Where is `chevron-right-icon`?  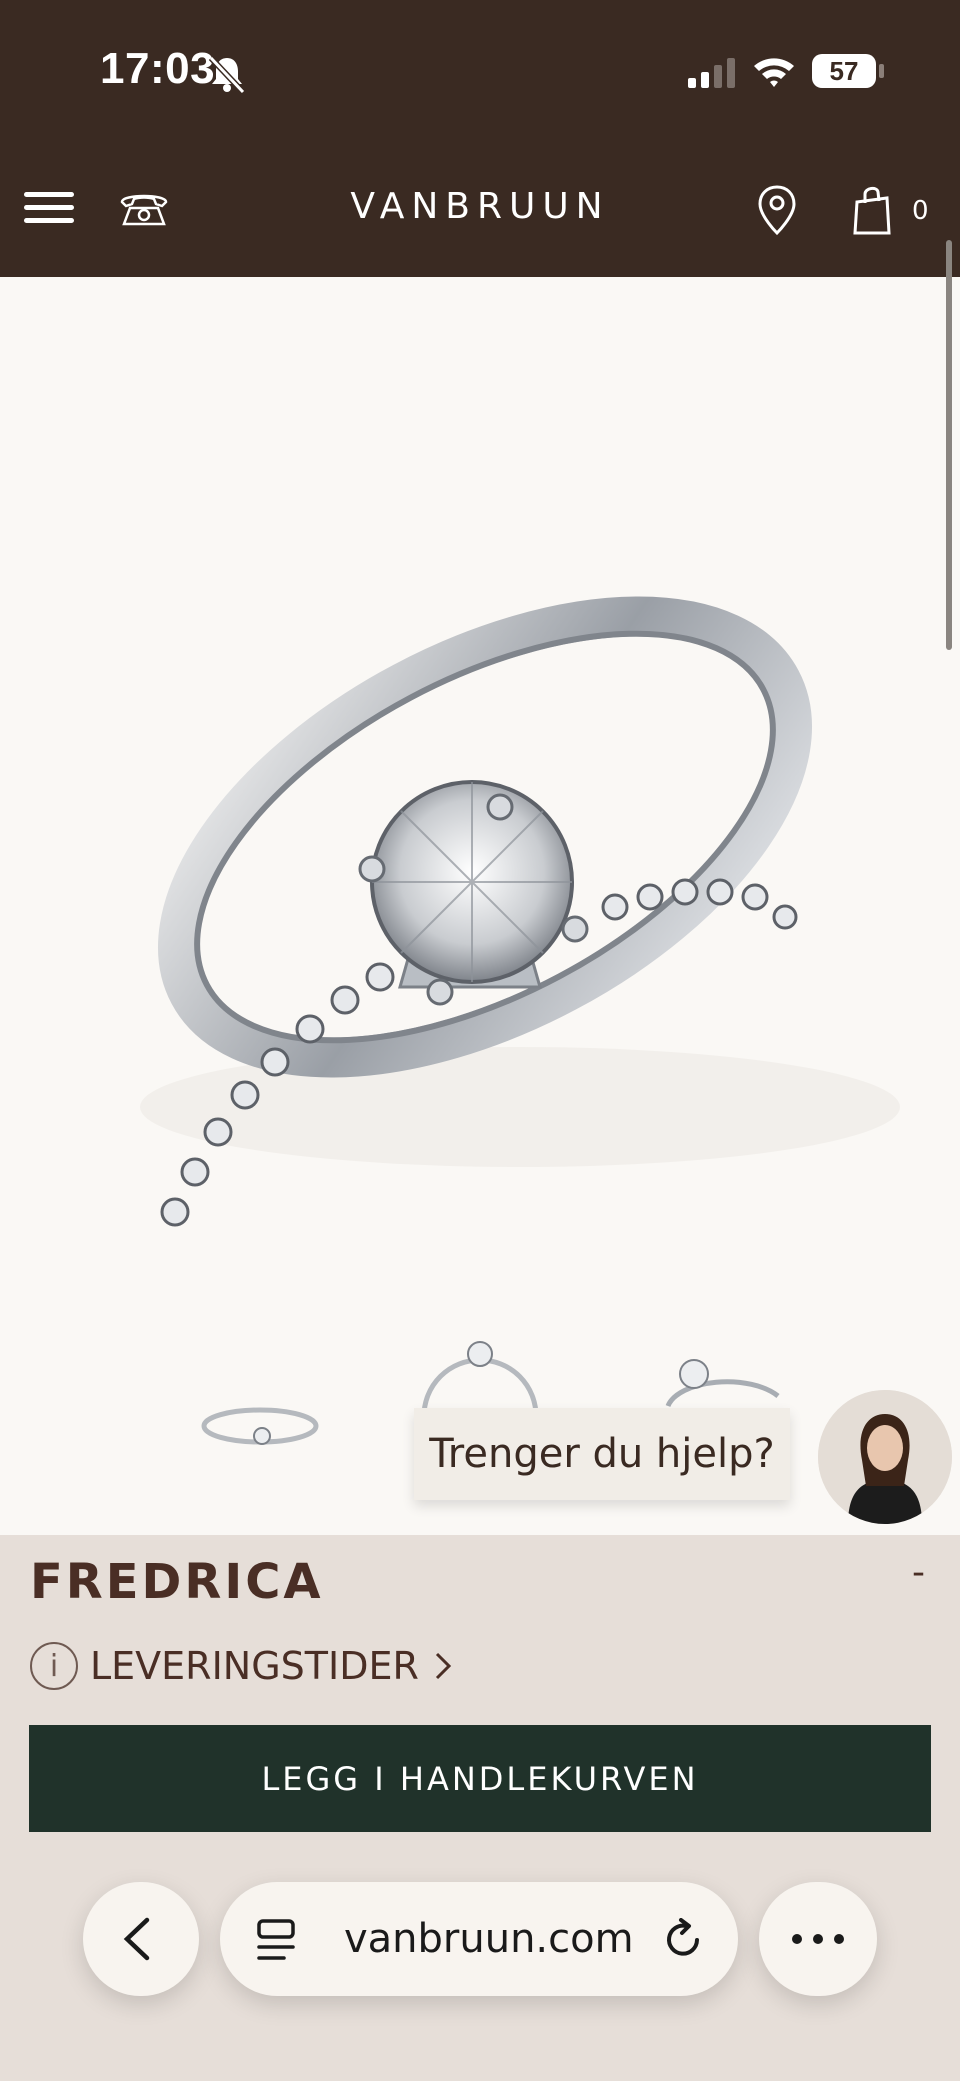
chevron-right-icon is located at coordinates (443, 1666).